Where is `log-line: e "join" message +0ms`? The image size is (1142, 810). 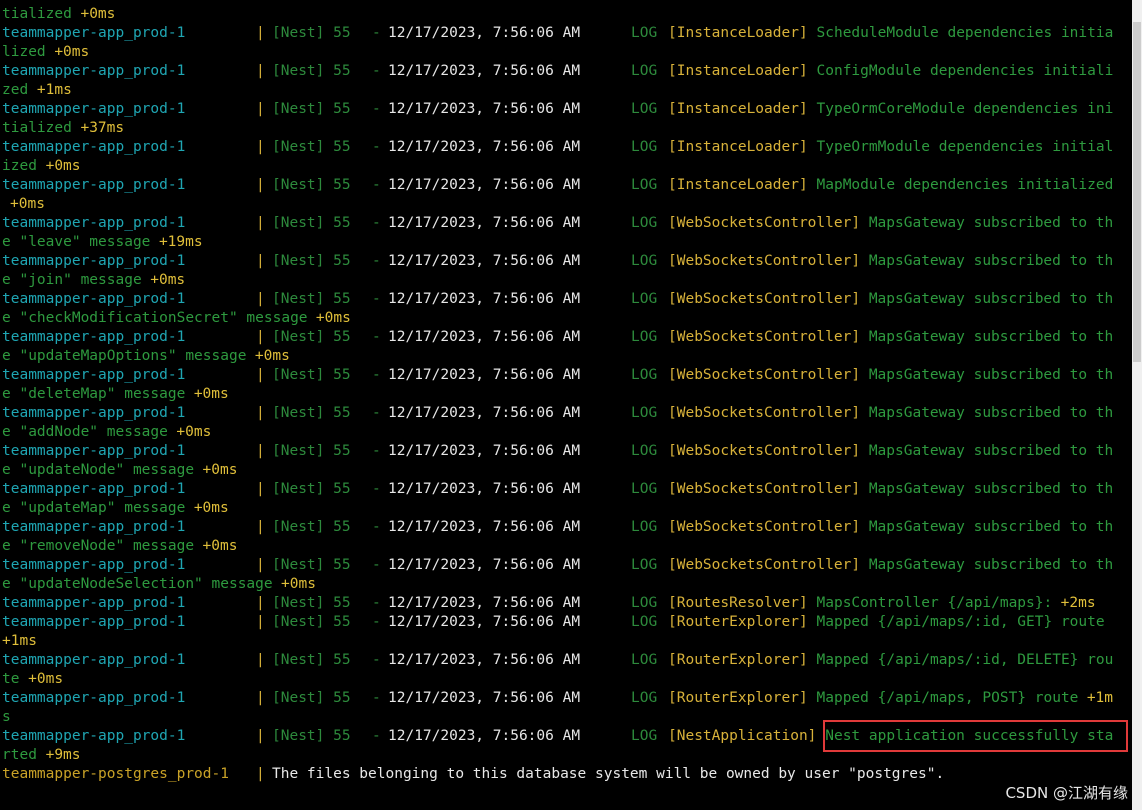 log-line: e "join" message +0ms is located at coordinates (566, 280).